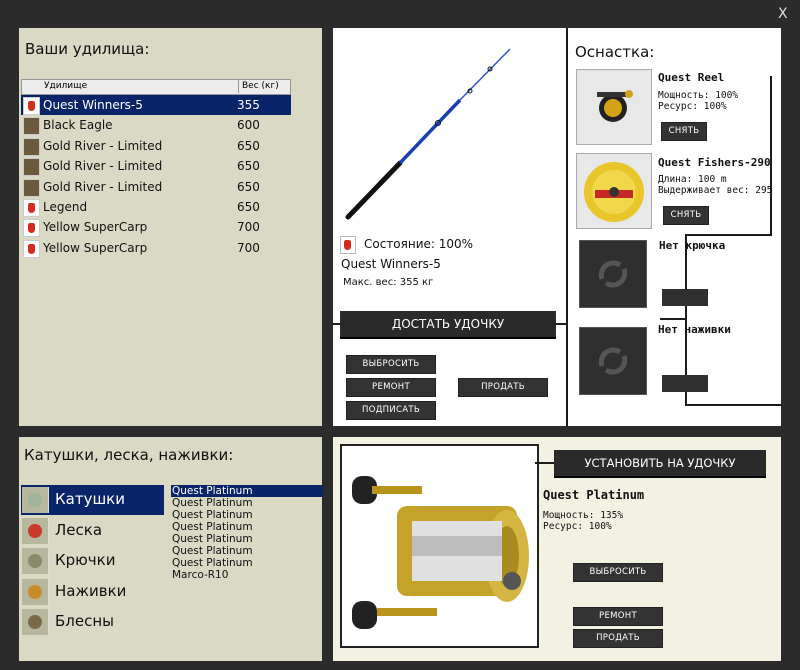  What do you see at coordinates (35, 622) in the screenshot?
I see `lure-icon` at bounding box center [35, 622].